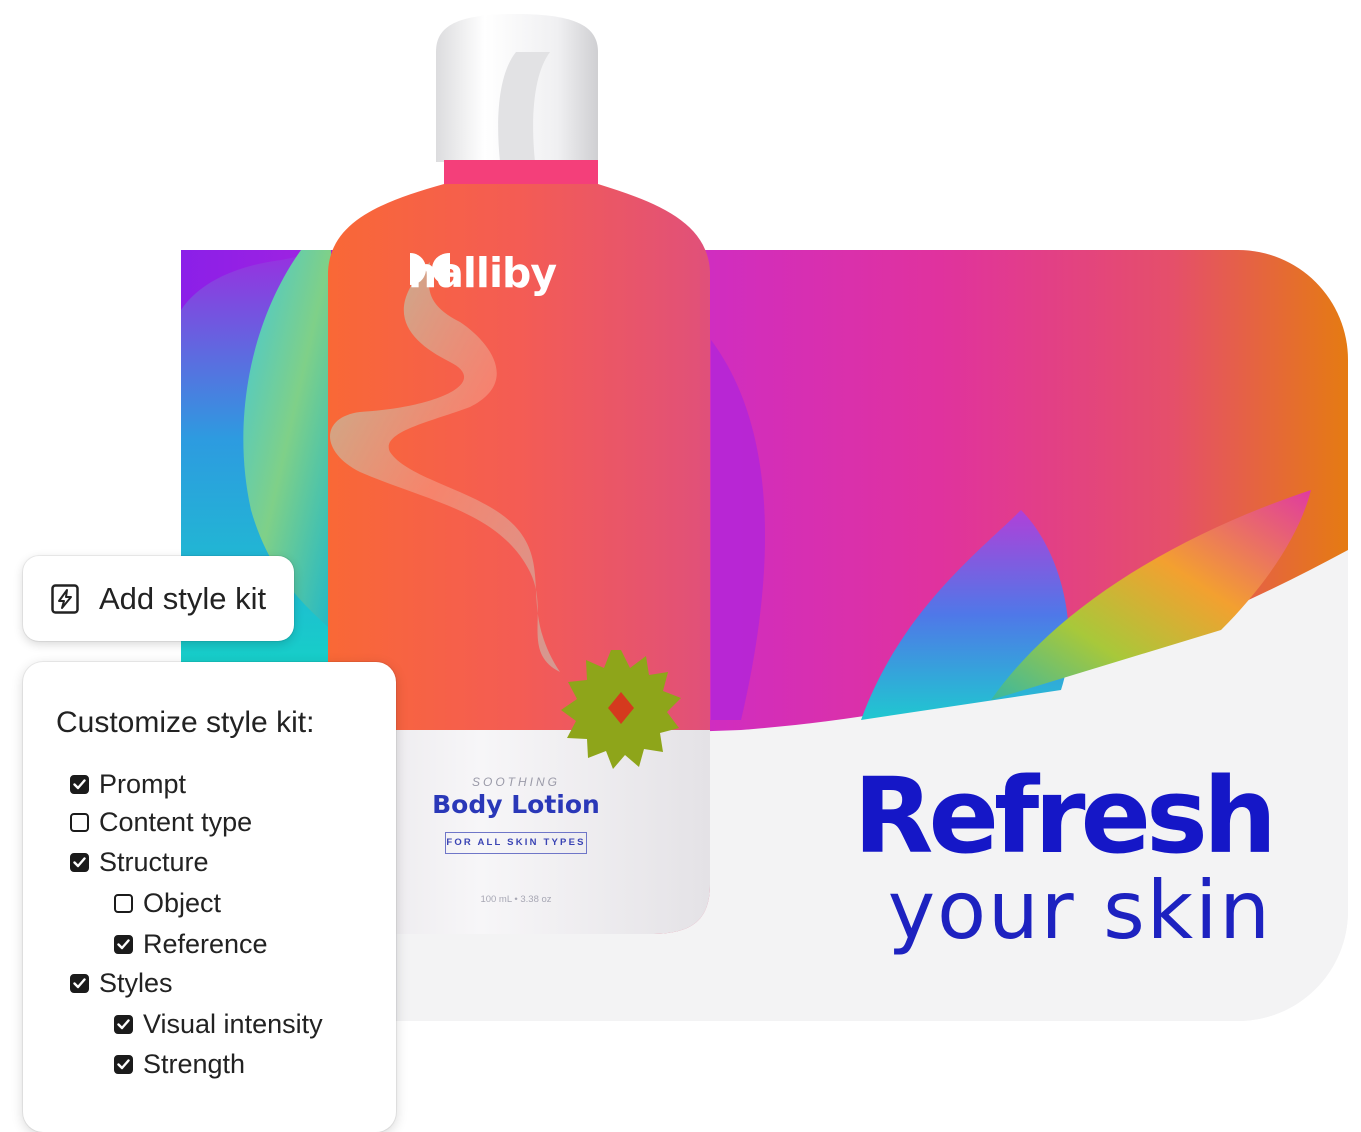 This screenshot has width=1361, height=1132. I want to click on headline-your-skin: your skin, so click(1079, 910).